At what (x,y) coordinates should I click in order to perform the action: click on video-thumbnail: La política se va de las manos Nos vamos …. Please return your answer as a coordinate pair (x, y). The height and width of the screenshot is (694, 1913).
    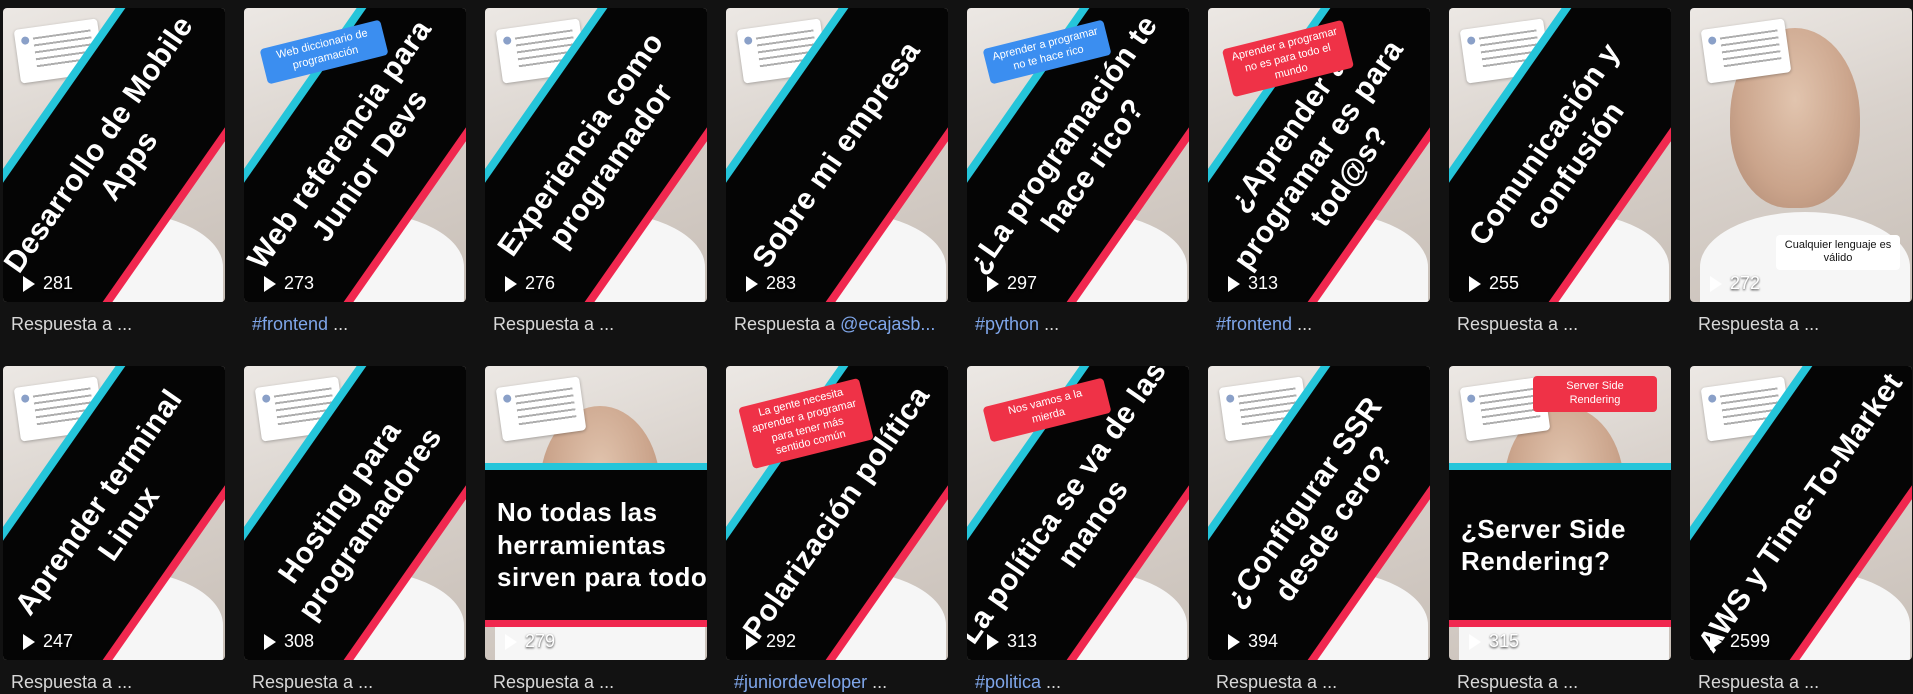
    Looking at the image, I should click on (1078, 513).